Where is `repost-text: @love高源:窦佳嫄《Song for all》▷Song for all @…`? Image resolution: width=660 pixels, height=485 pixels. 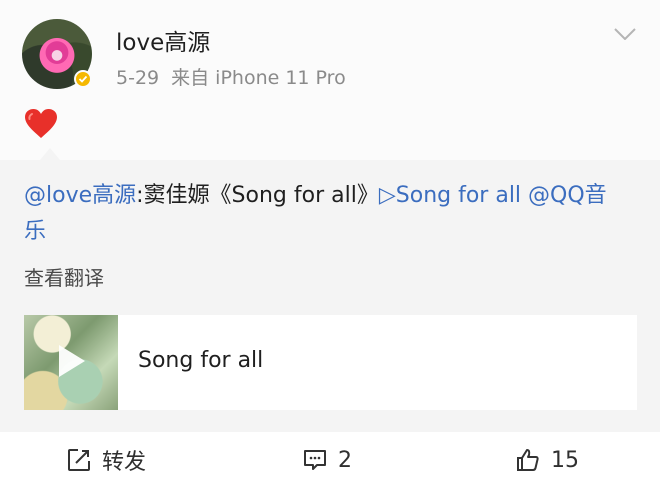
repost-text: @love高源:窦佳嫄《Song for all》▷Song for all @… is located at coordinates (324, 214).